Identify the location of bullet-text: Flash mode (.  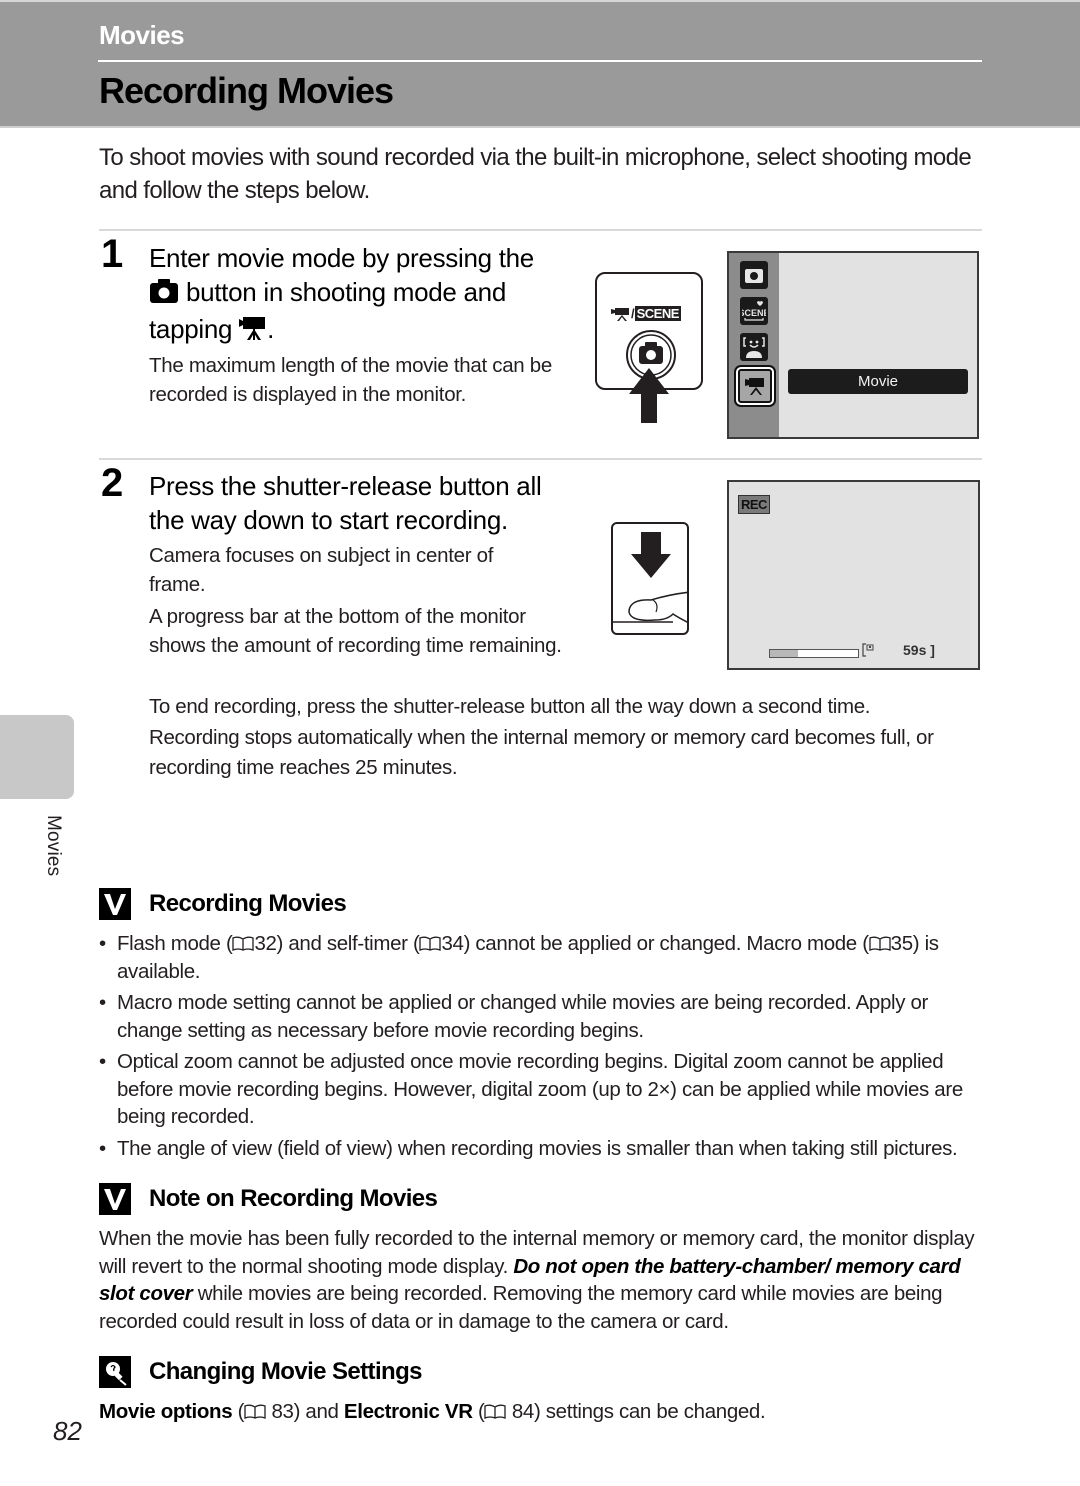
(175, 943).